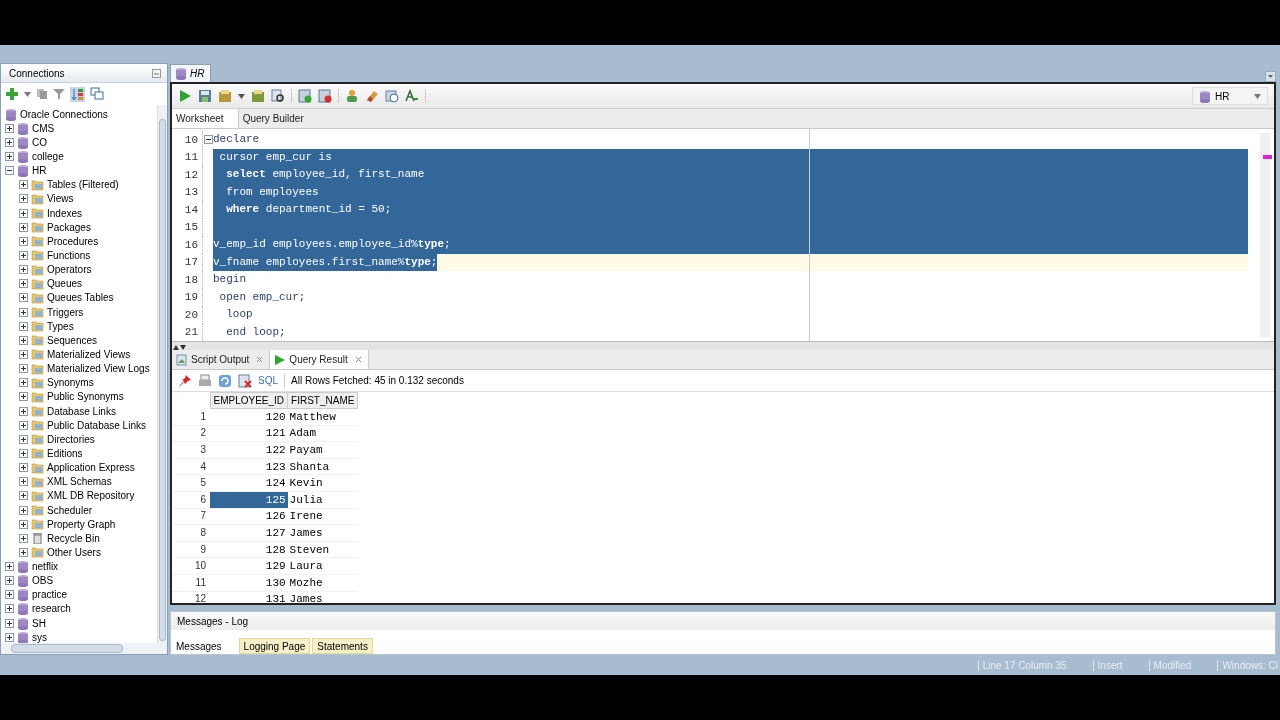  I want to click on tree-item: college, so click(48, 156).